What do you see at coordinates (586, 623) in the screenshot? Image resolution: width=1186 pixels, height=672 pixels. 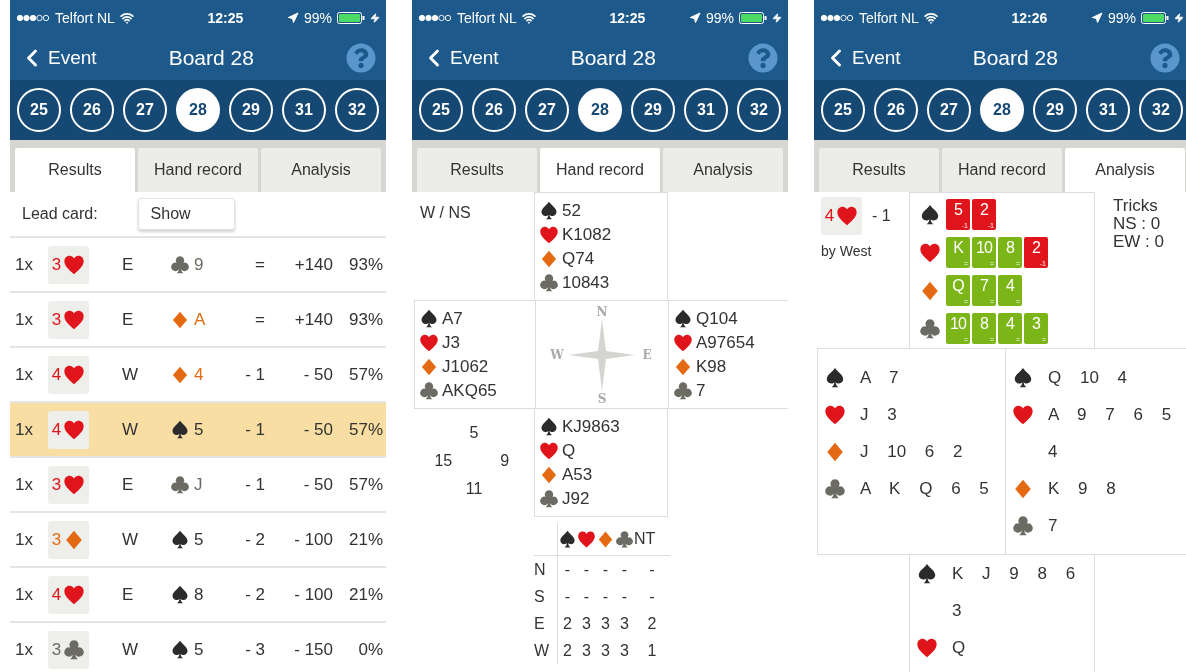 I see `tricks-value: 3` at bounding box center [586, 623].